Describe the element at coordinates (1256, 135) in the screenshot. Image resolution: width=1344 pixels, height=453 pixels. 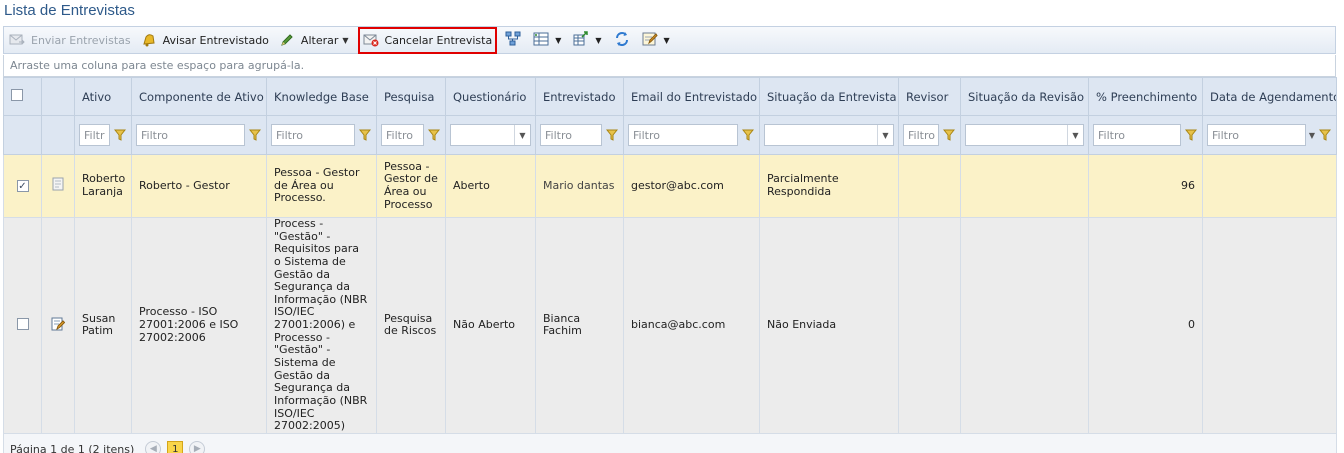
I see `filter-input-agendamento: Filtro` at that location.